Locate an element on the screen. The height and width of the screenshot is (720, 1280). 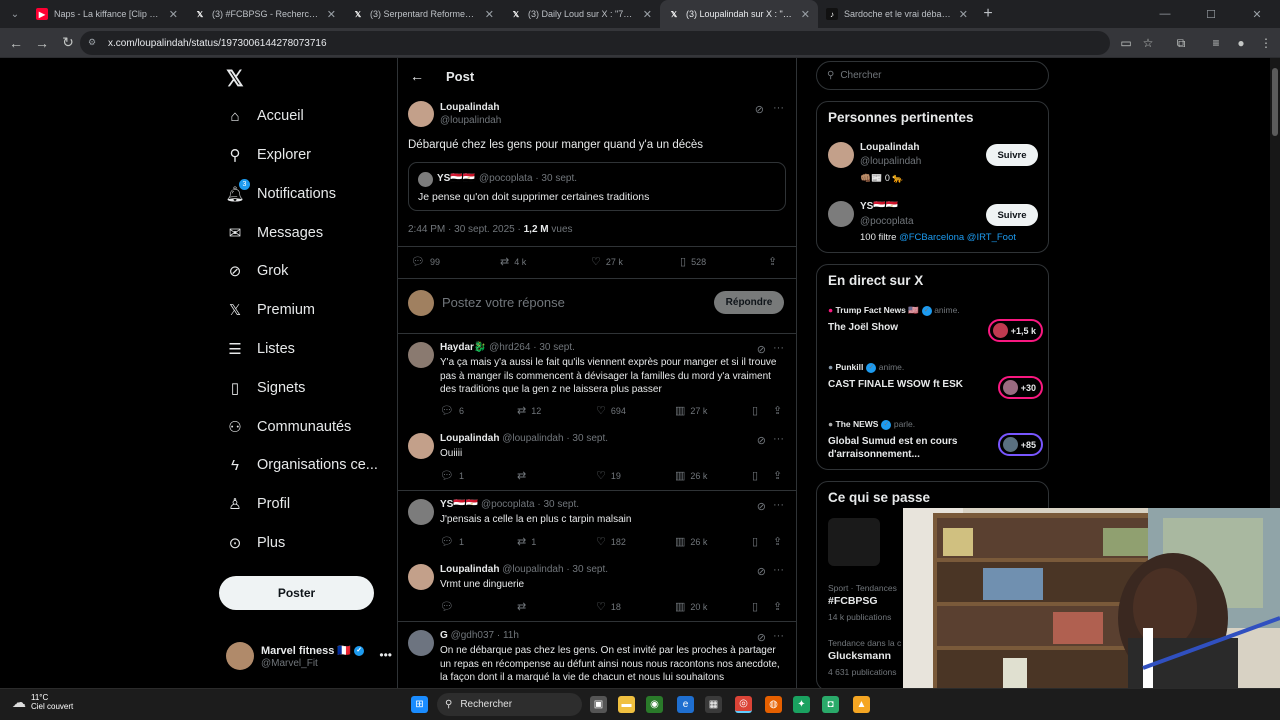
trend-topic: #FCBPSG is located at coordinates (853, 601).